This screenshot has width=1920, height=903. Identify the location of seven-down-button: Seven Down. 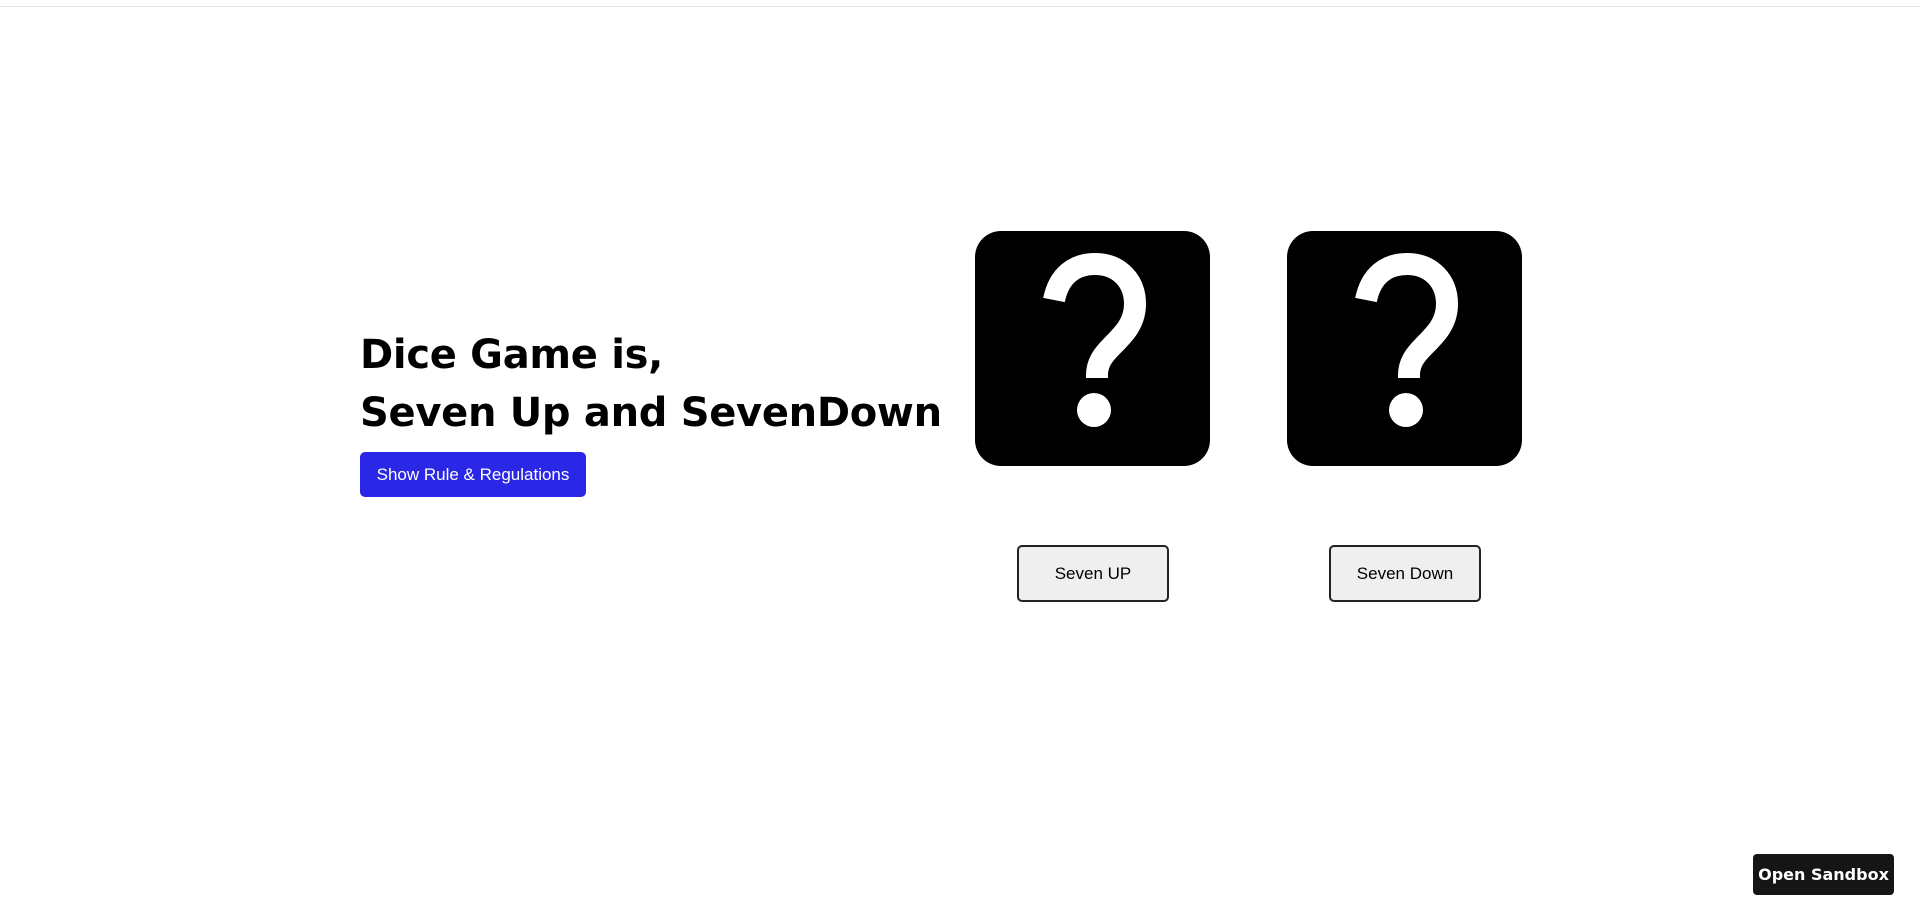
(1405, 573).